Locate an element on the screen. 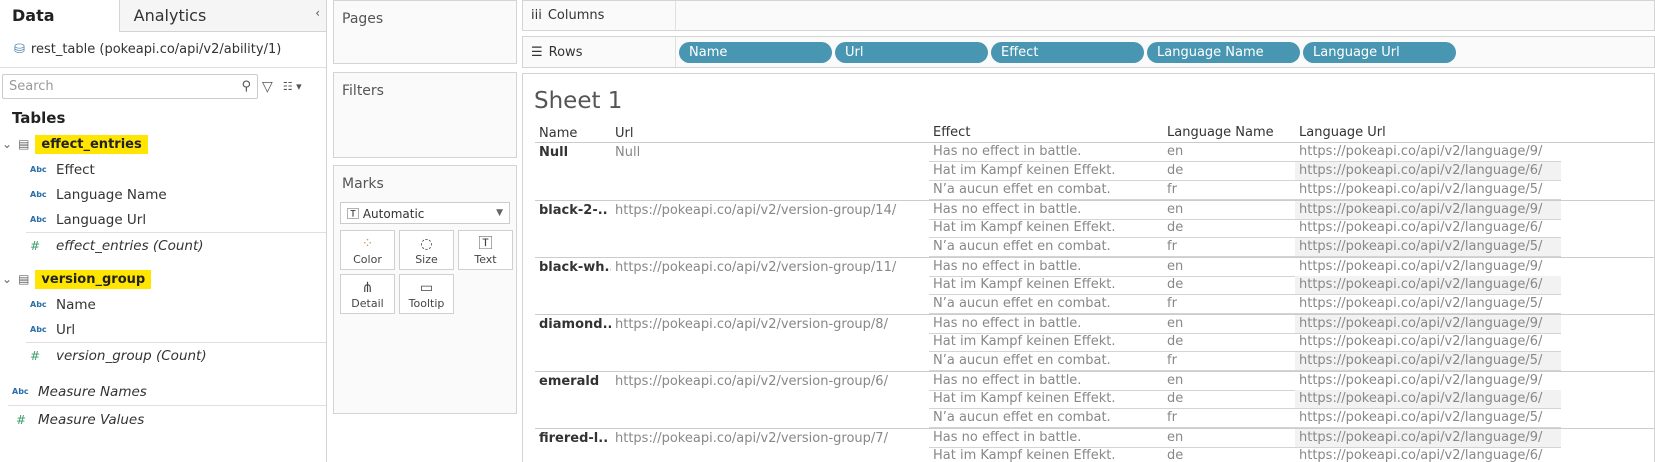 Image resolution: width=1655 pixels, height=462 pixels. header-name: Name is located at coordinates (573, 133).